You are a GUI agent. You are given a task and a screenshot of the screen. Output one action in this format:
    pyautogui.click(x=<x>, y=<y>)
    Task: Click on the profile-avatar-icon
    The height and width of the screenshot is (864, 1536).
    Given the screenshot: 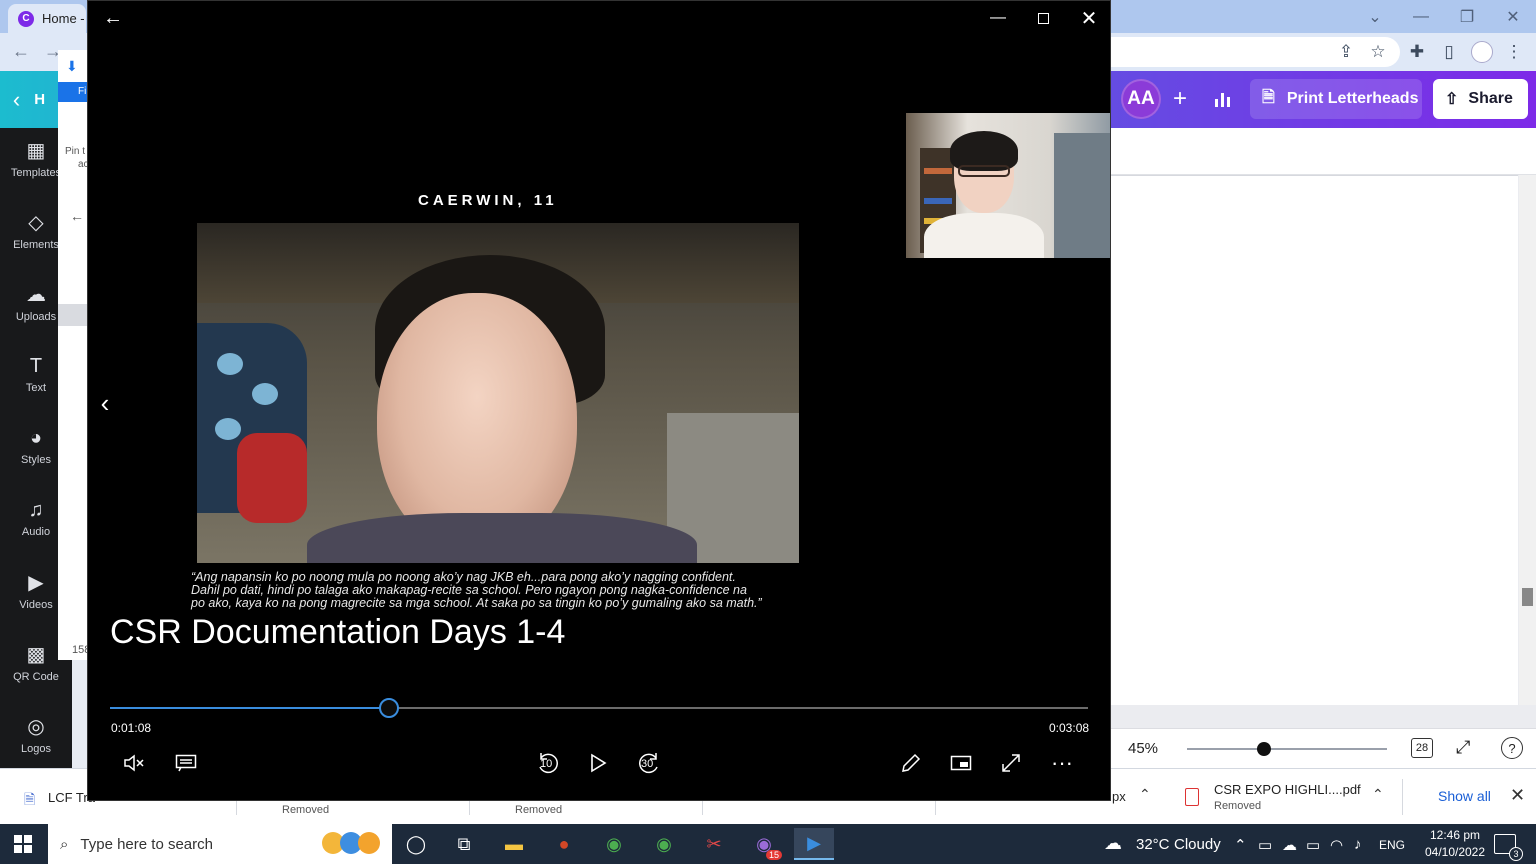 What is the action you would take?
    pyautogui.click(x=1482, y=52)
    